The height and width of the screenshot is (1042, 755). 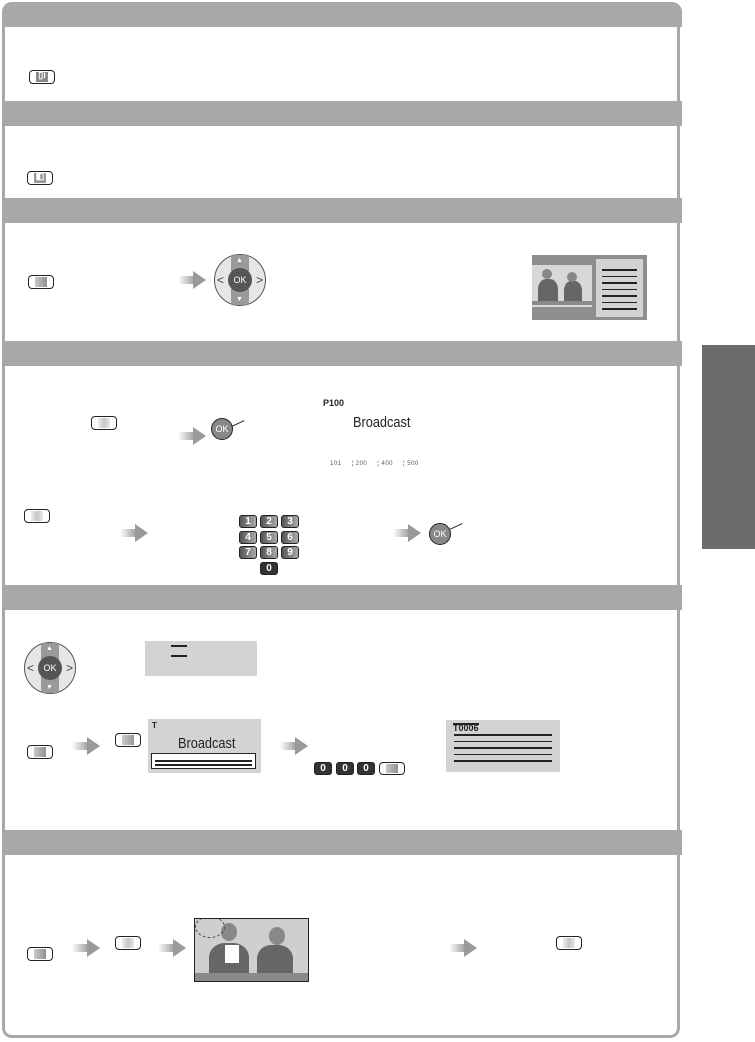 What do you see at coordinates (248, 537) in the screenshot?
I see `number-key-4: 4` at bounding box center [248, 537].